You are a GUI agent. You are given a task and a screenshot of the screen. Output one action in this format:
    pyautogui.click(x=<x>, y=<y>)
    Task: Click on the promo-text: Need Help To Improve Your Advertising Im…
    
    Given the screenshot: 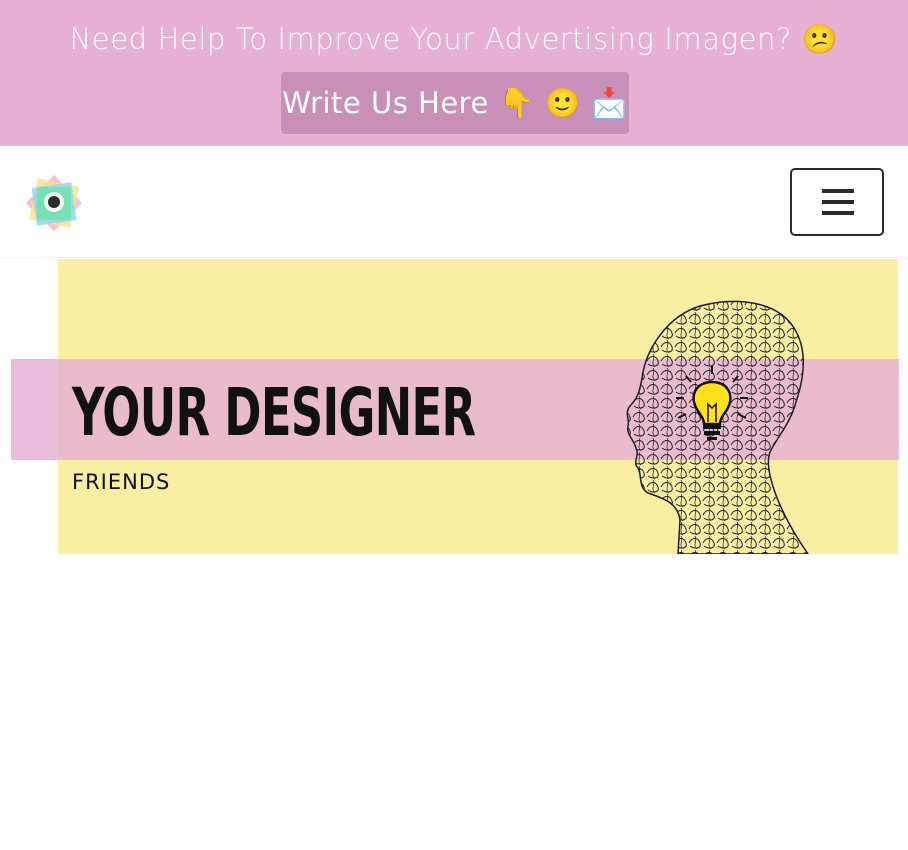 What is the action you would take?
    pyautogui.click(x=454, y=39)
    